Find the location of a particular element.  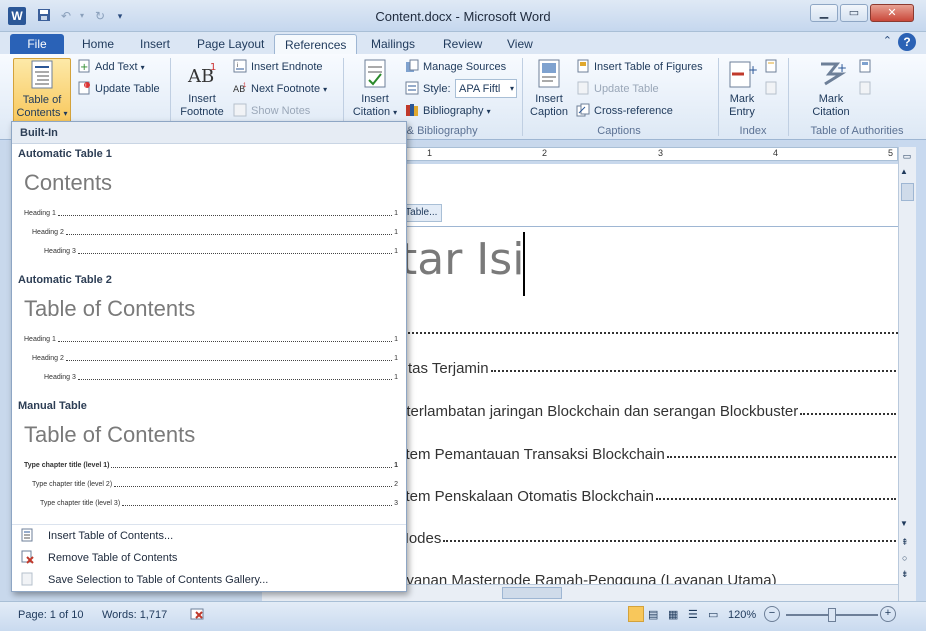

insert-table-of-authorities-button is located at coordinates (867, 67).